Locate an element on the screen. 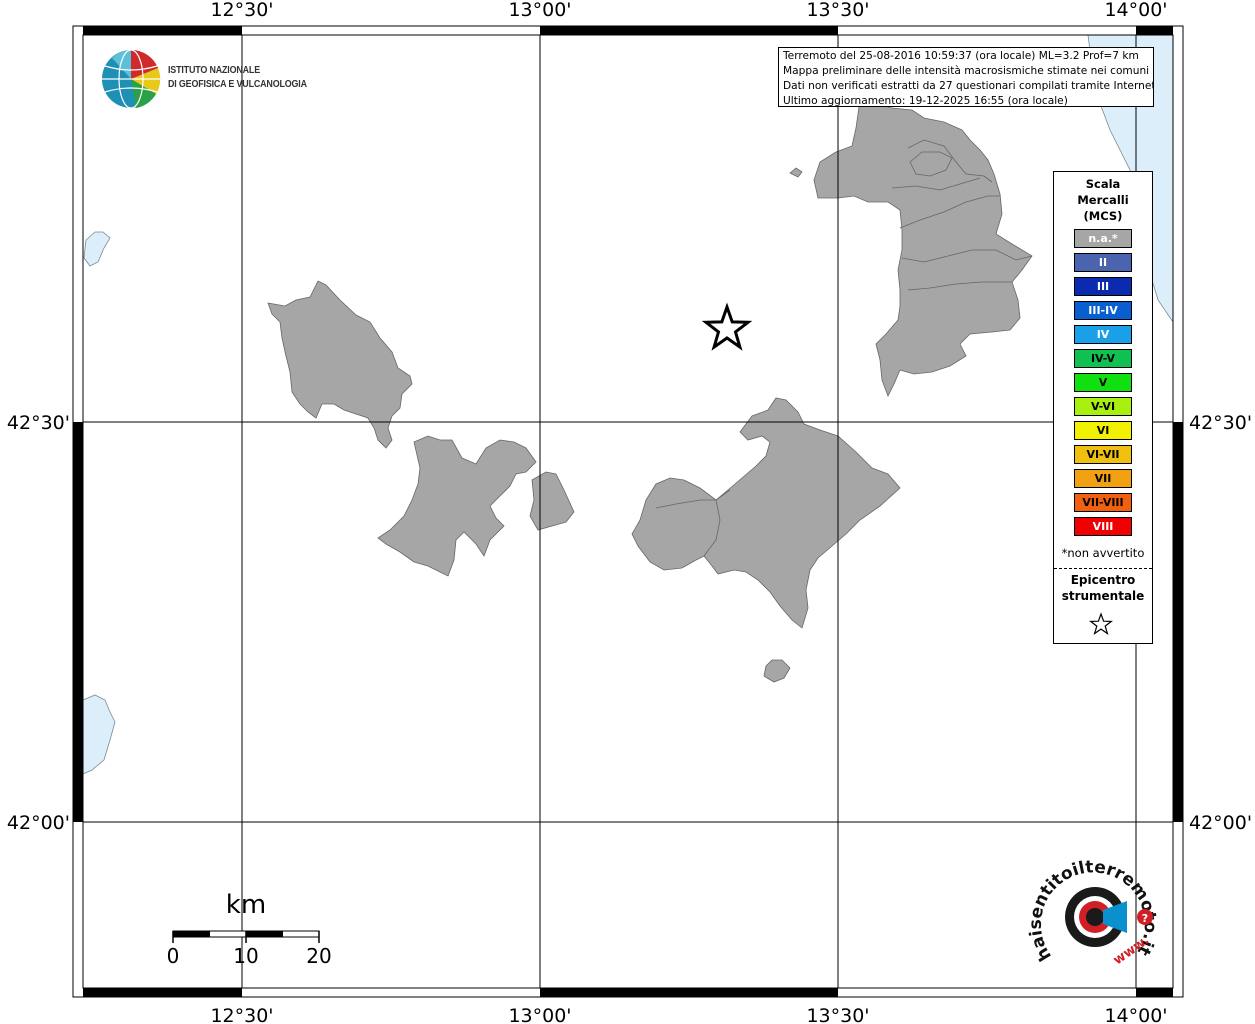  x-axis-top-labels: 12°30' 13°00' 13°30' 14°00' is located at coordinates (688, 10).